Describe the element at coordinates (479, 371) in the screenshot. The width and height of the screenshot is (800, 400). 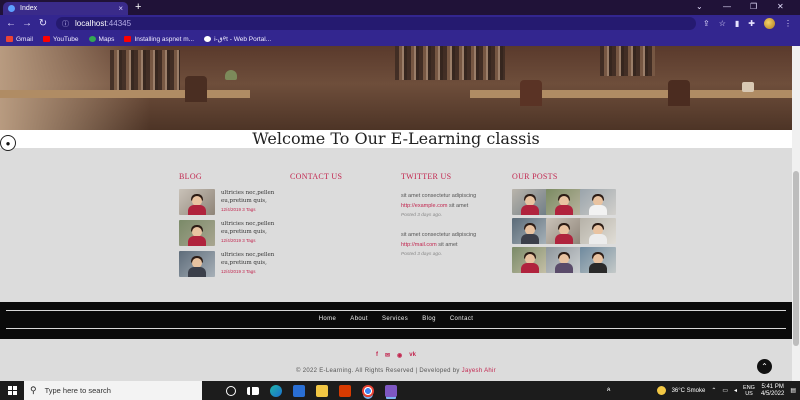
I see `author-link: Jayesh Ahir` at that location.